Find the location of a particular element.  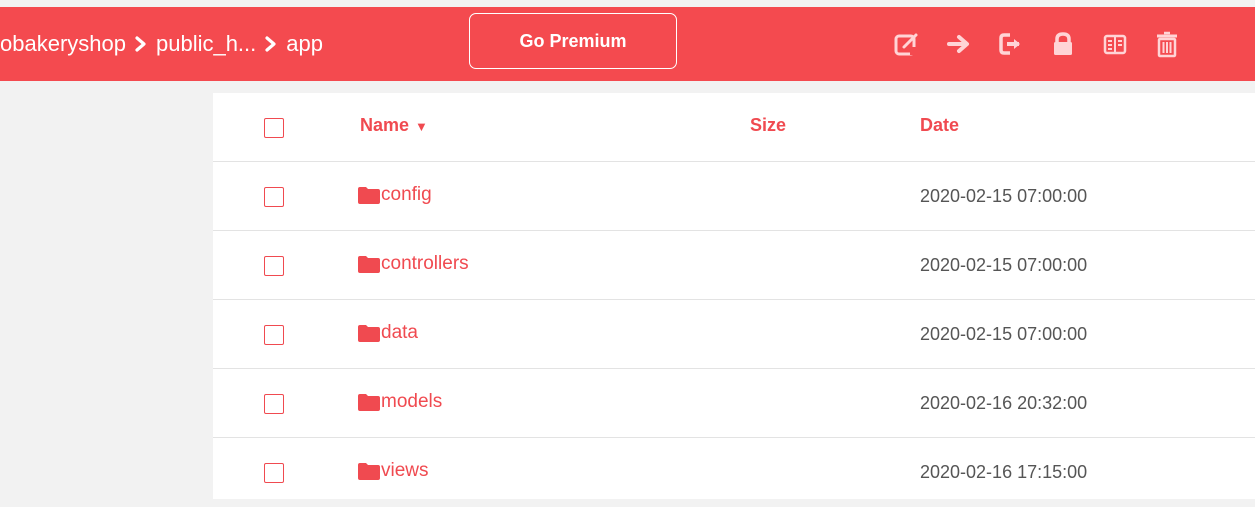

archive-icon is located at coordinates (1115, 44).